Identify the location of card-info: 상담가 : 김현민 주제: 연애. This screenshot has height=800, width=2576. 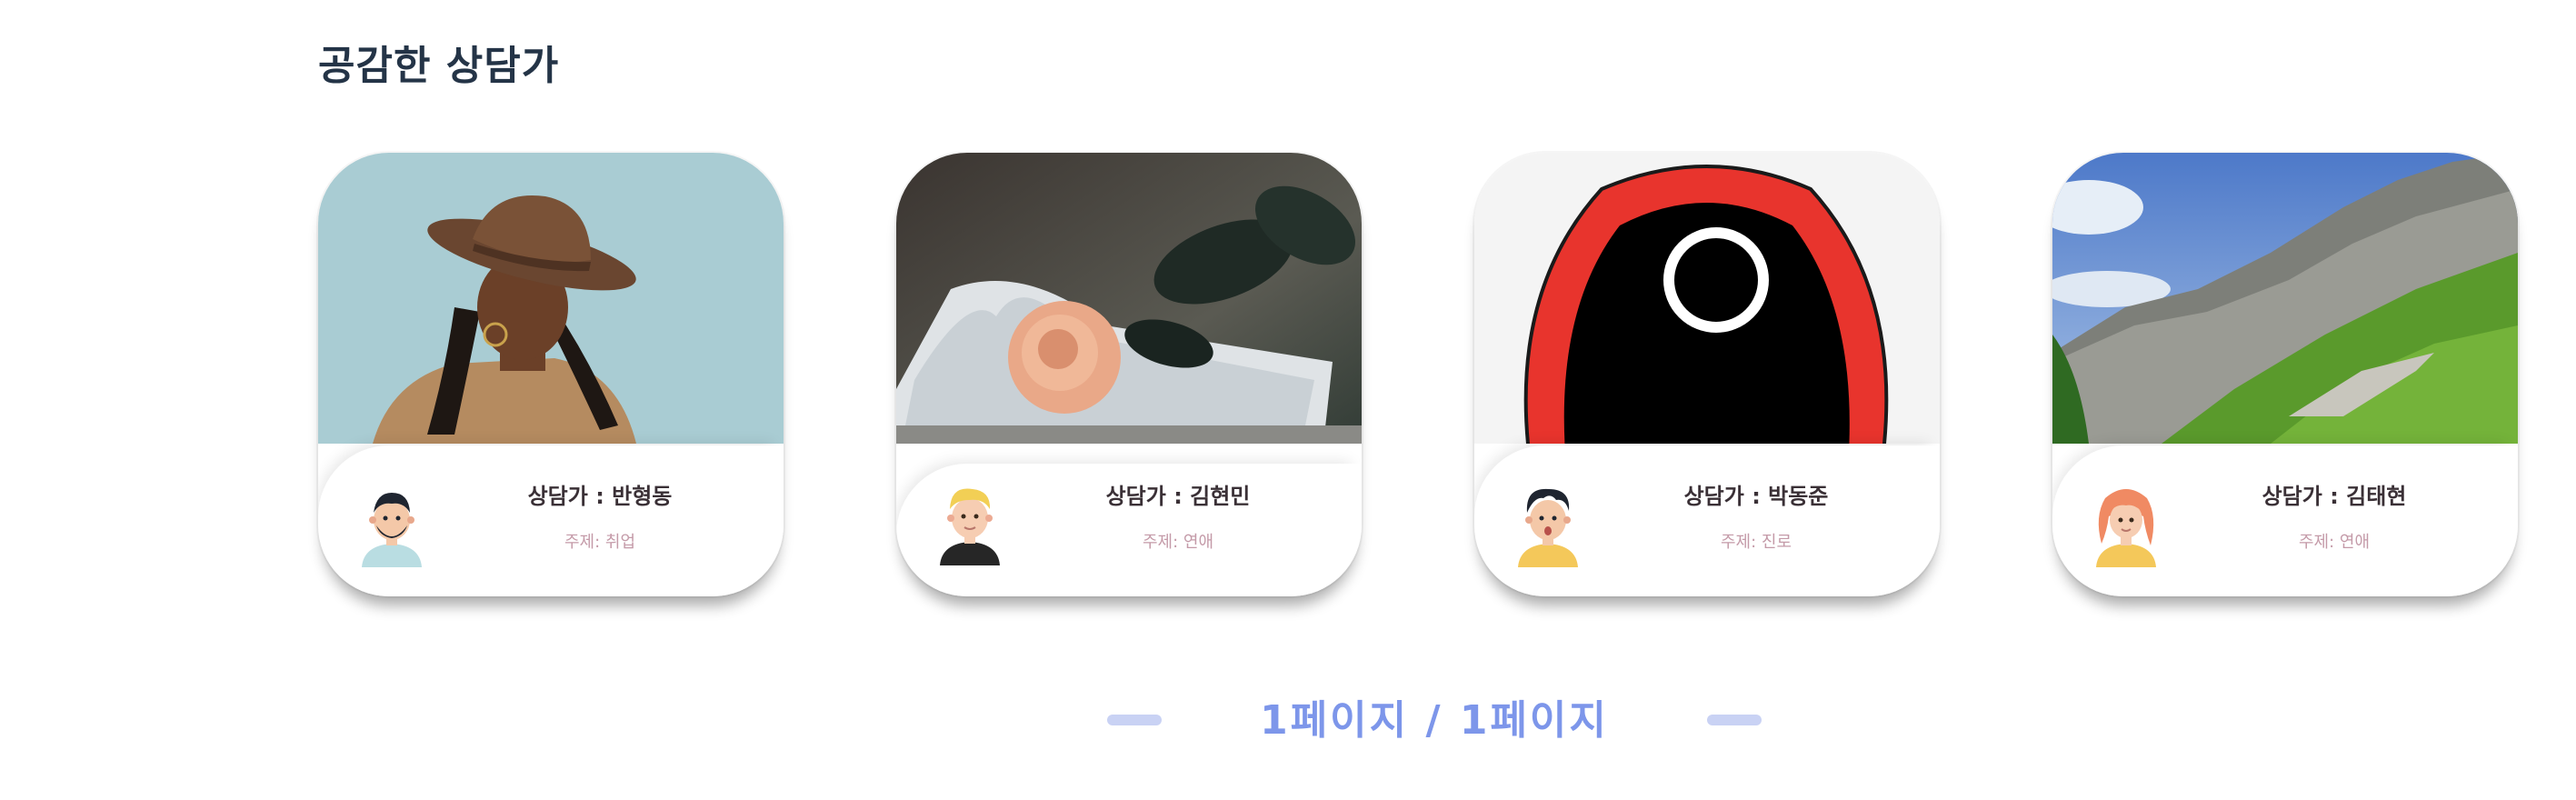
(1129, 530).